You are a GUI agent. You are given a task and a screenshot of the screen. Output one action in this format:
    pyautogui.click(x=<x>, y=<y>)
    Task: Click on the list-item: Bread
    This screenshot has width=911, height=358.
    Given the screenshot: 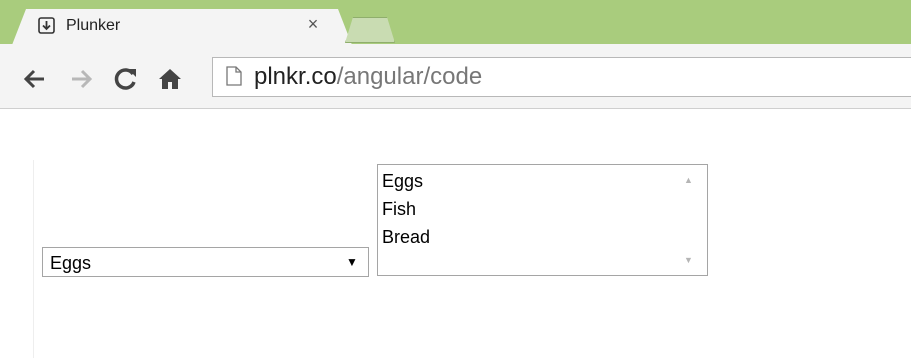 What is the action you would take?
    pyautogui.click(x=406, y=237)
    